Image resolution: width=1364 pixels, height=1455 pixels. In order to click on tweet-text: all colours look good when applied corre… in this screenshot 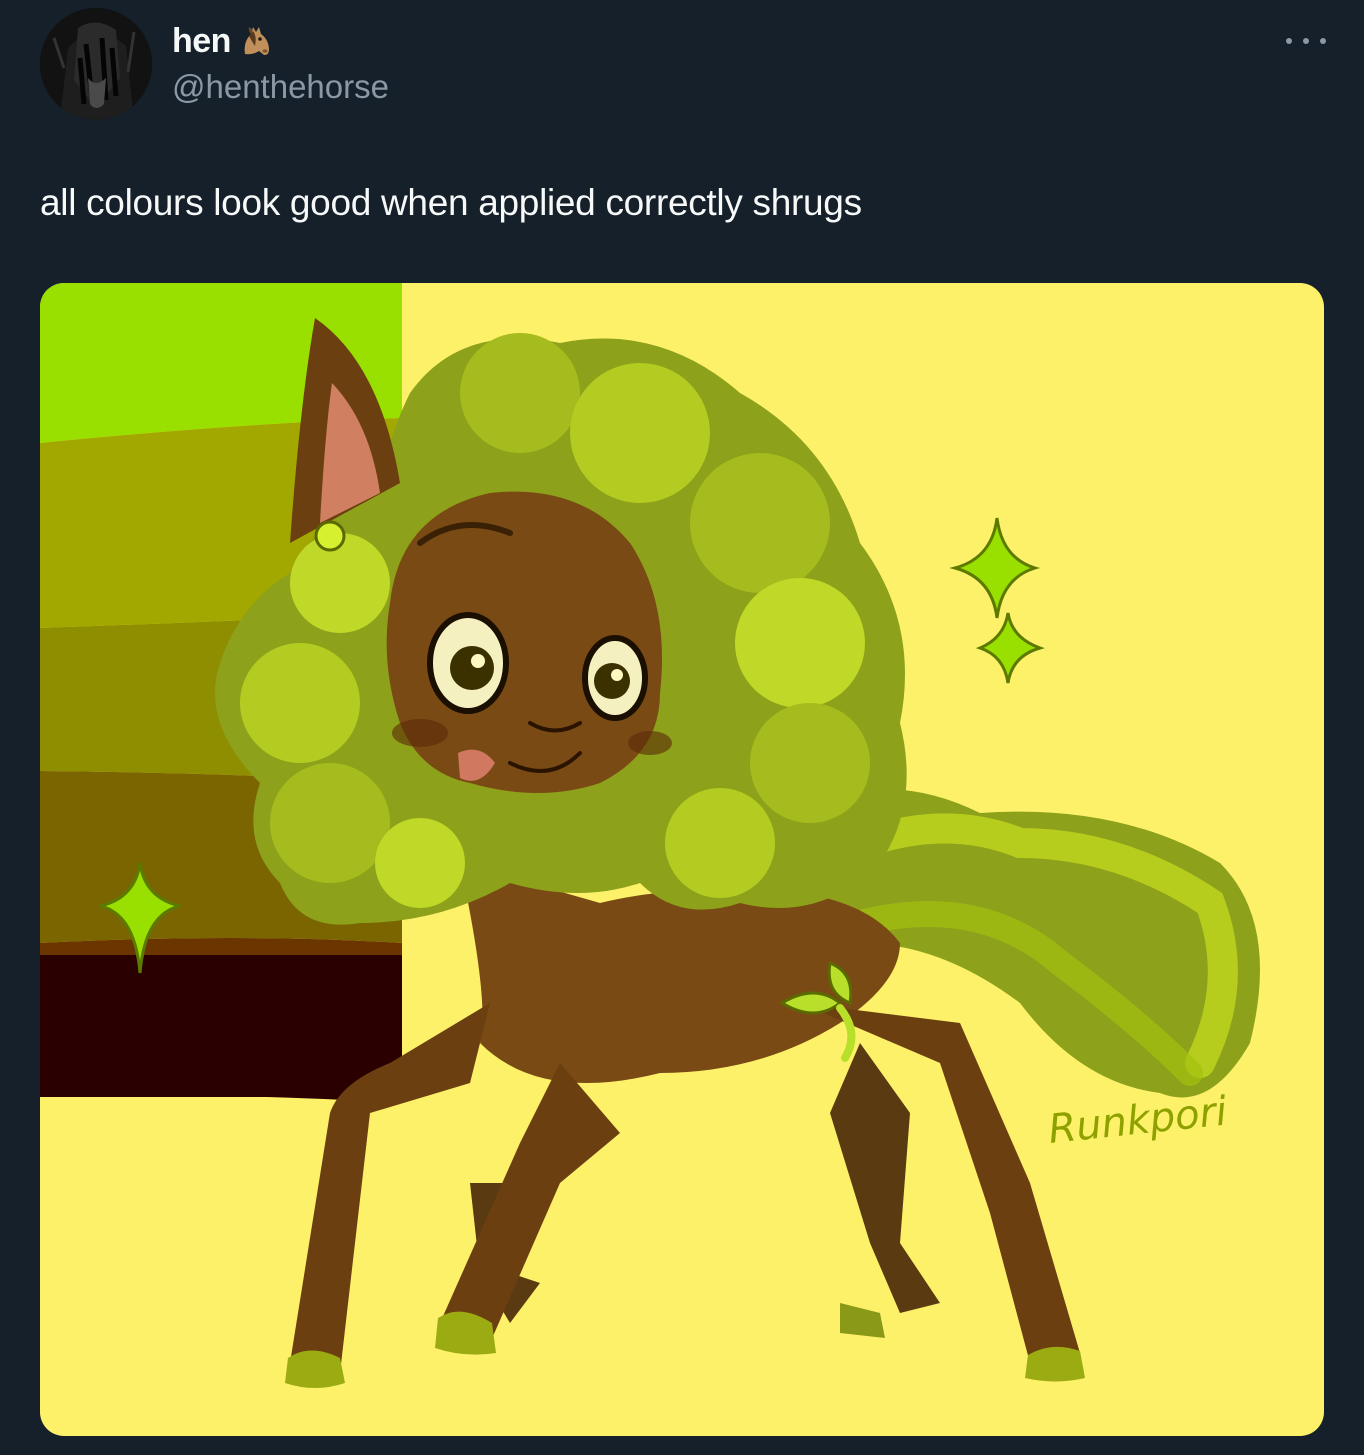, I will do `click(451, 202)`.